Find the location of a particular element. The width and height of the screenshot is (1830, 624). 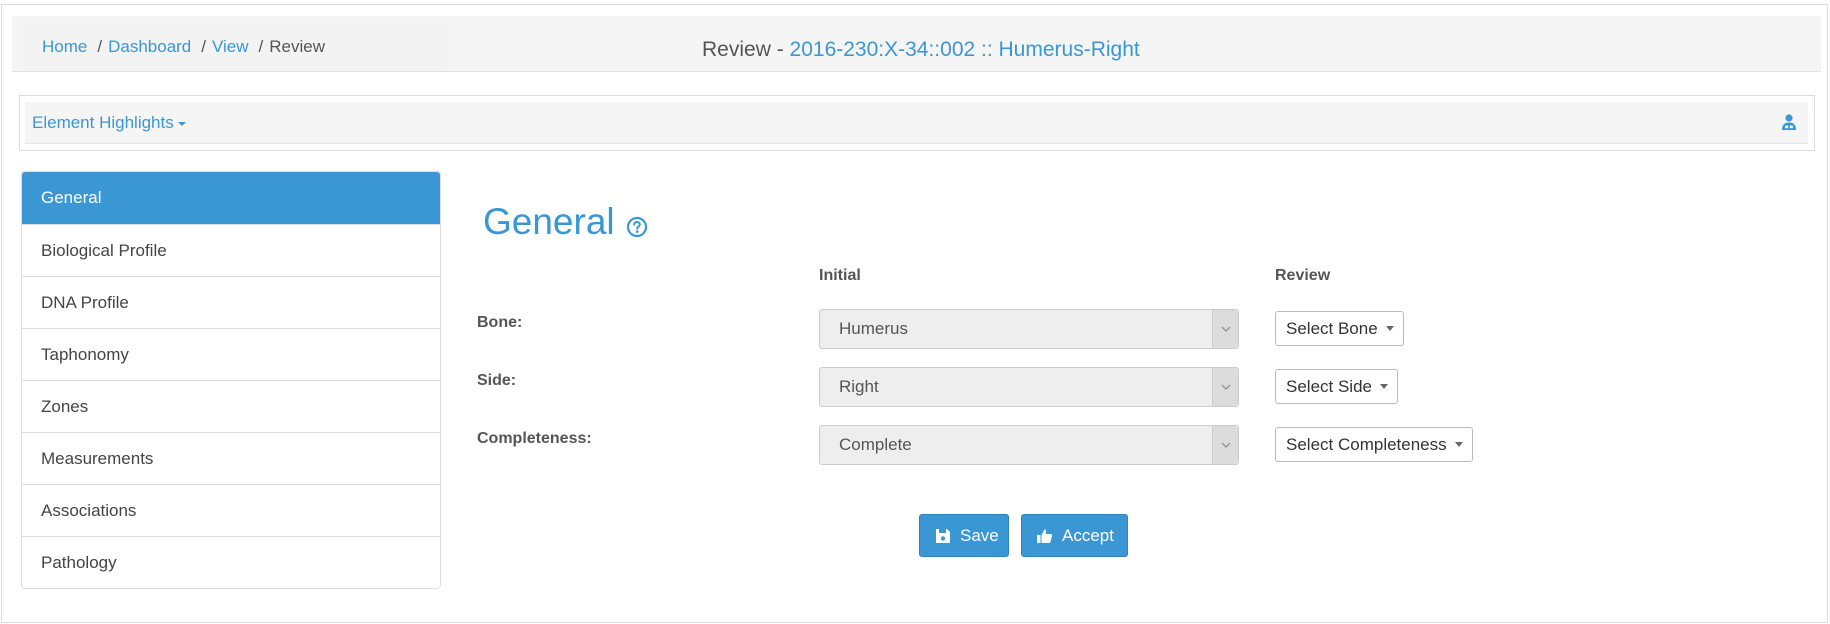

sidebar-item-biological-profile: Biological Profile is located at coordinates (231, 250).